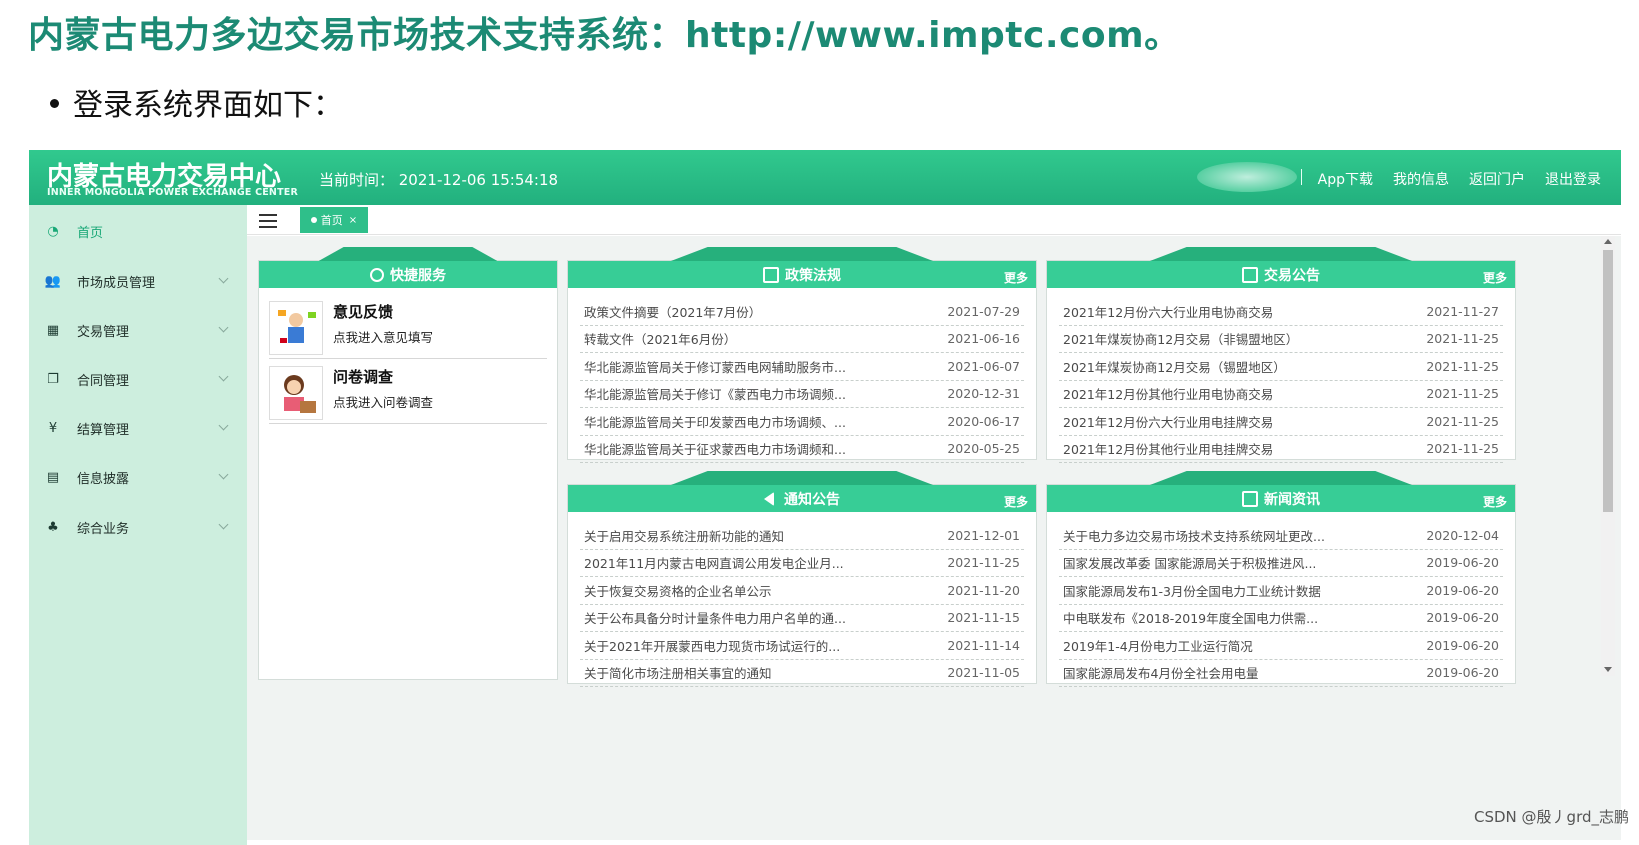  What do you see at coordinates (1160, 672) in the screenshot?
I see `item-title: 国家能源局发布4月份全社会用电量` at bounding box center [1160, 672].